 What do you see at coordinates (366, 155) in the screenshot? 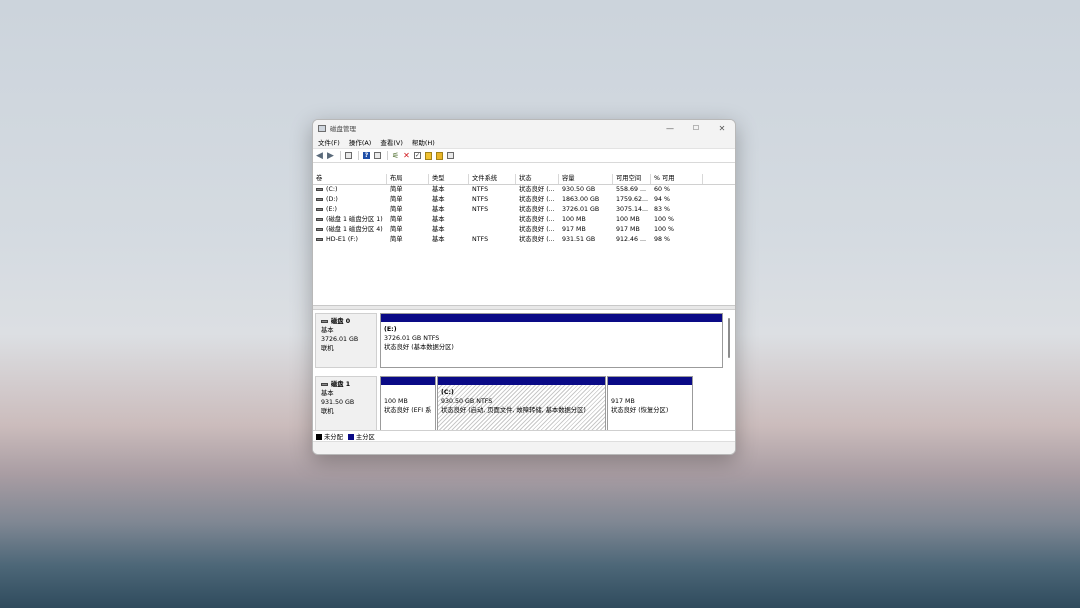
I see `help-icon: ?` at bounding box center [366, 155].